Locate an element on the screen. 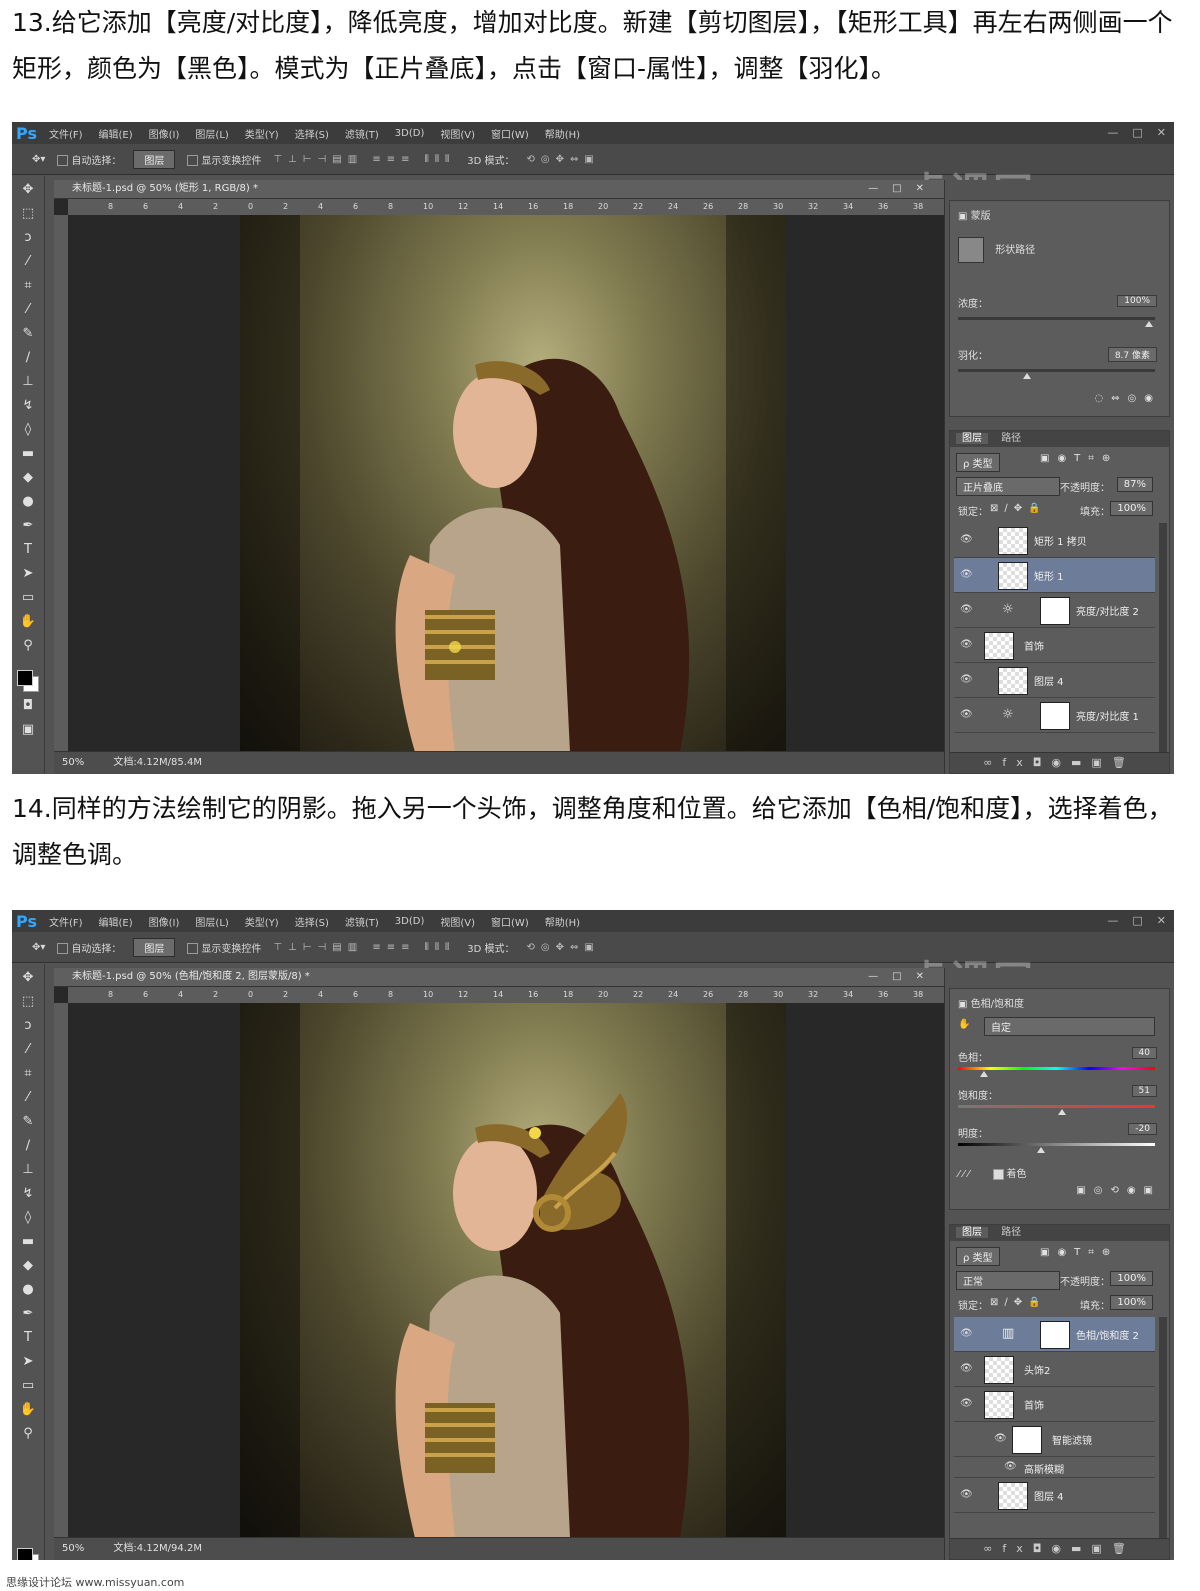 The image size is (1200, 1591). auto-select-checkbox is located at coordinates (63, 948).